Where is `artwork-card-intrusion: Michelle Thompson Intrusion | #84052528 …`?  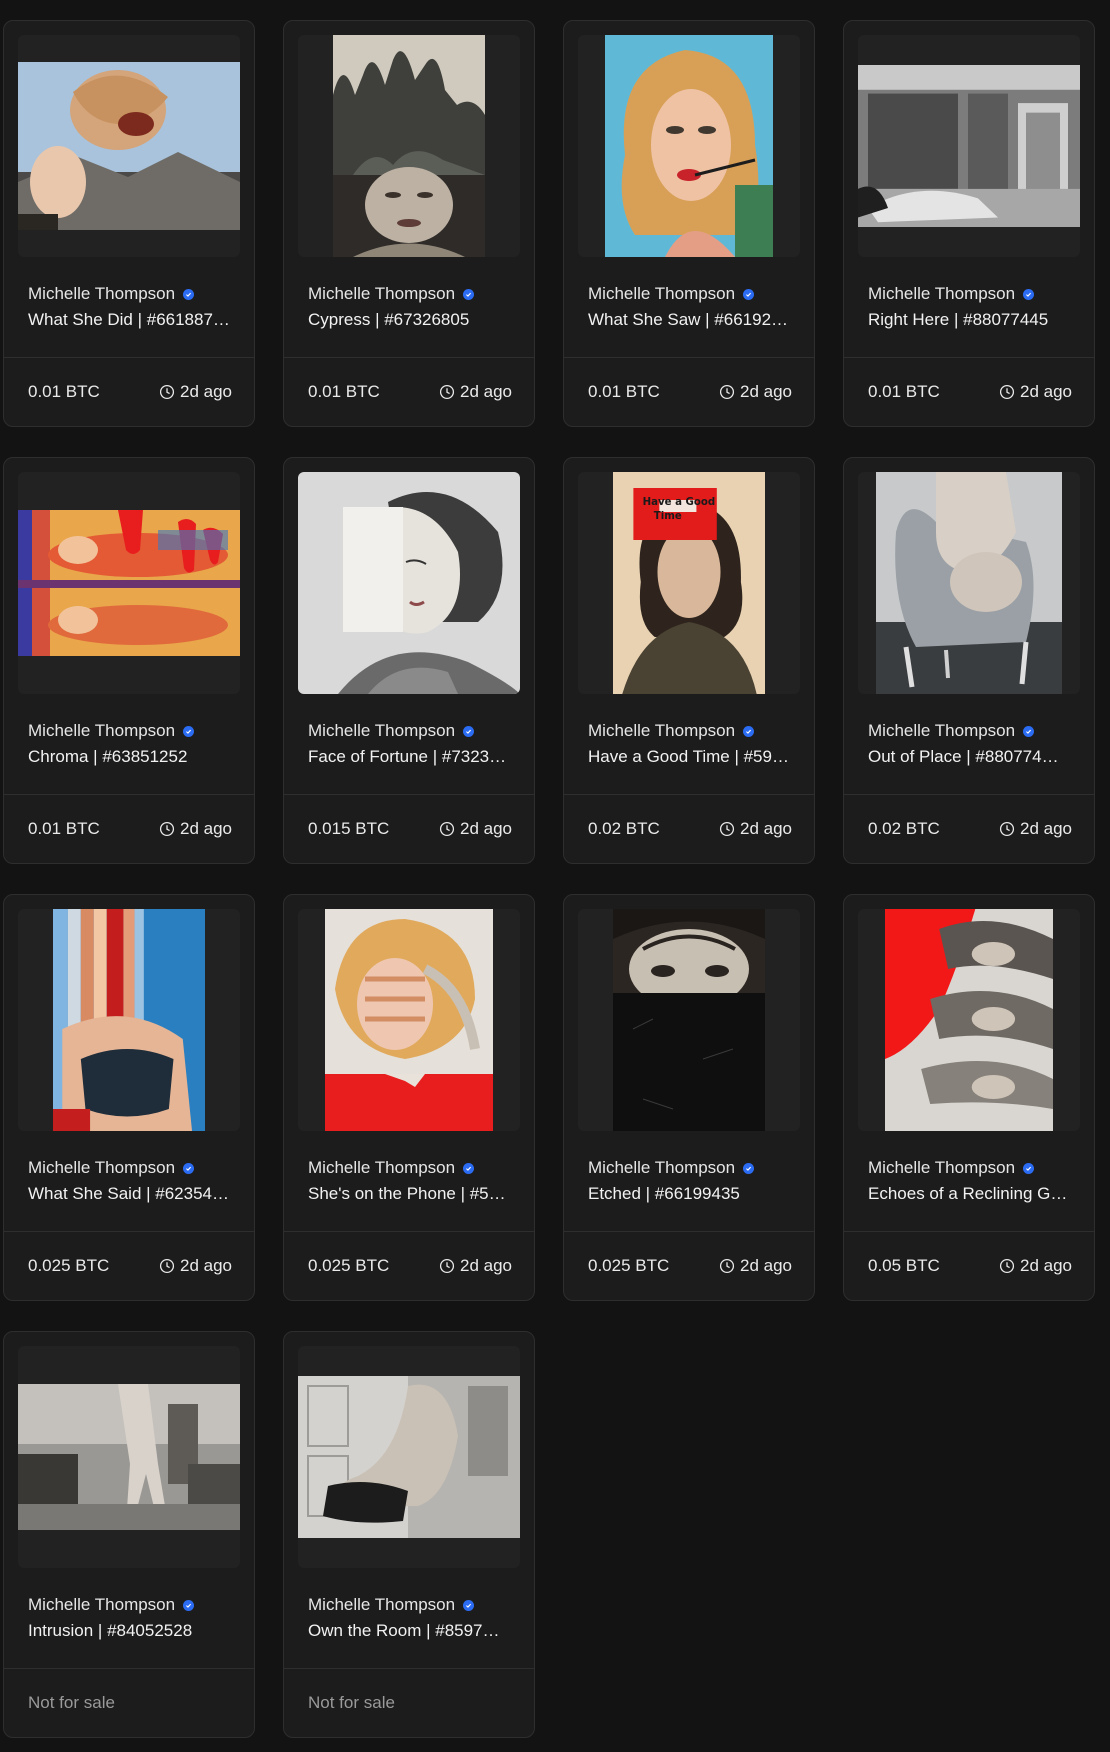 artwork-card-intrusion: Michelle Thompson Intrusion | #84052528 … is located at coordinates (129, 1534).